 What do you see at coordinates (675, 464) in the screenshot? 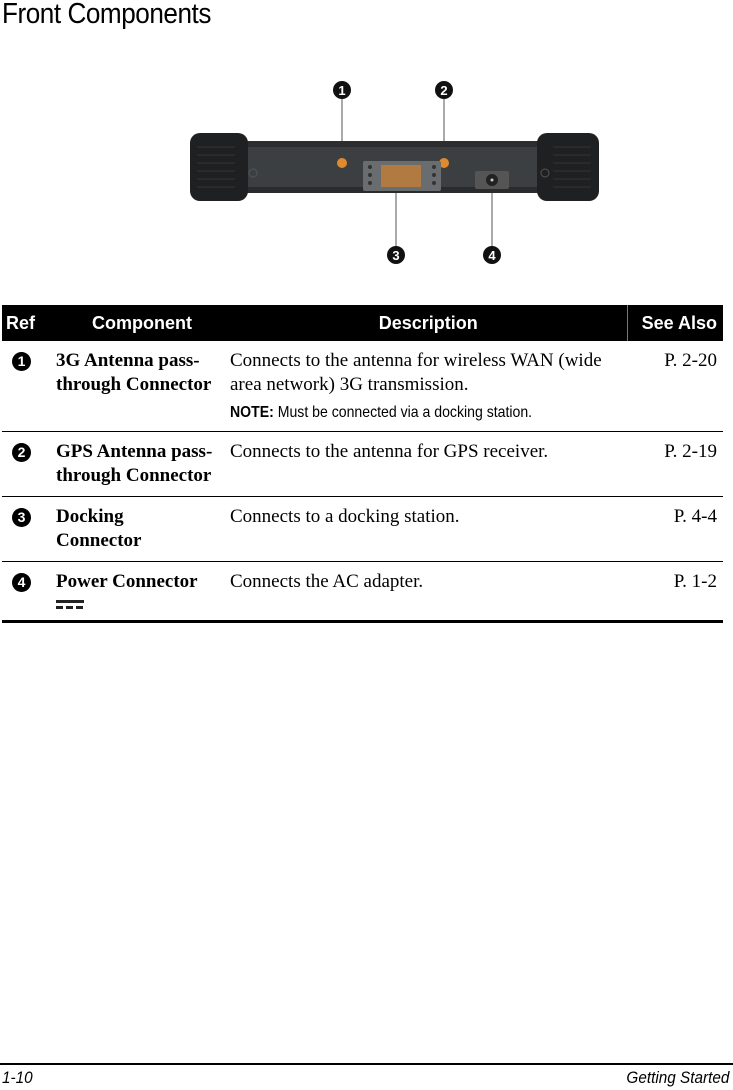
I see `see-also-ref: P. 2-19` at bounding box center [675, 464].